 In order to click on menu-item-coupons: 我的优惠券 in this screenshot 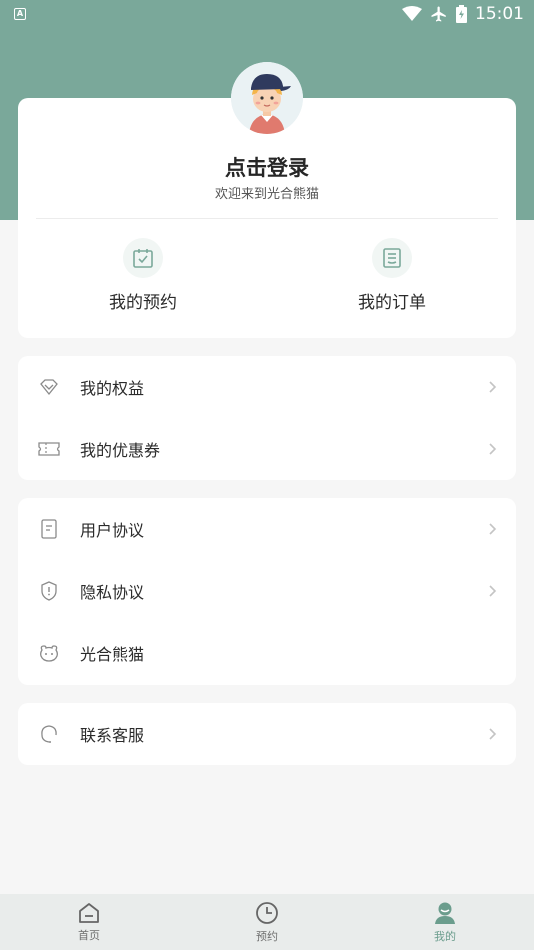, I will do `click(267, 449)`.